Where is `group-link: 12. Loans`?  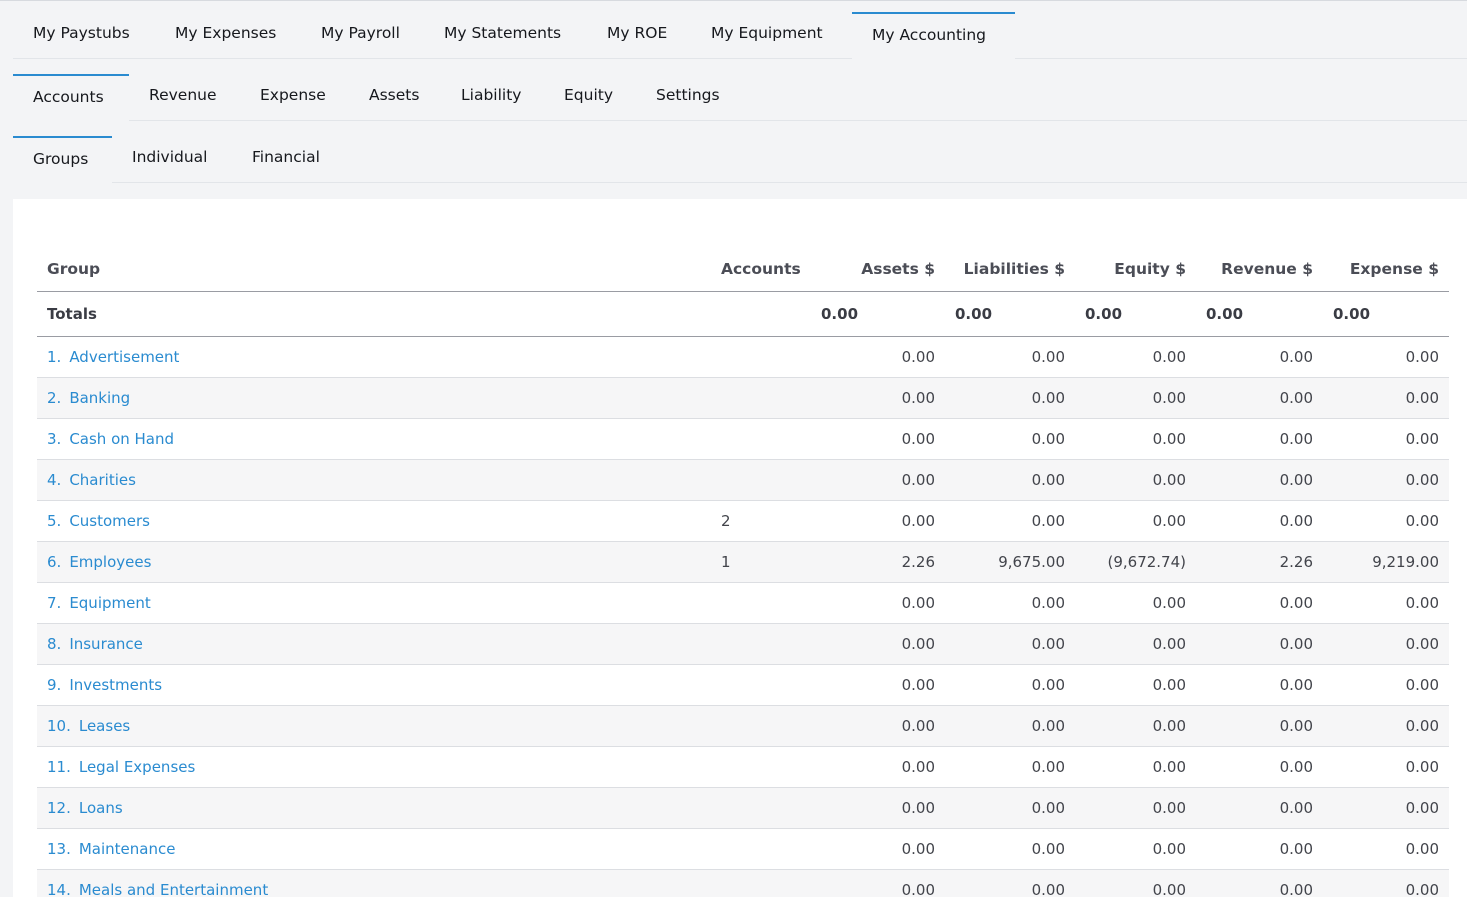
group-link: 12. Loans is located at coordinates (85, 808).